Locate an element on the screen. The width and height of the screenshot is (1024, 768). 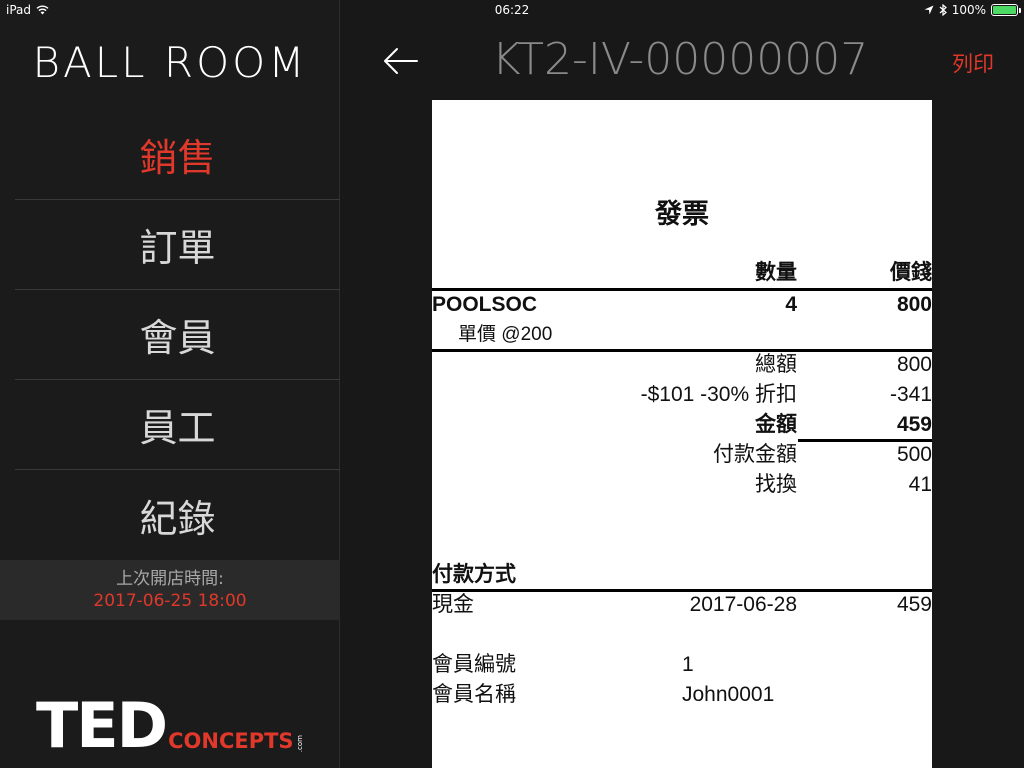
total-value: 459 is located at coordinates (914, 424).